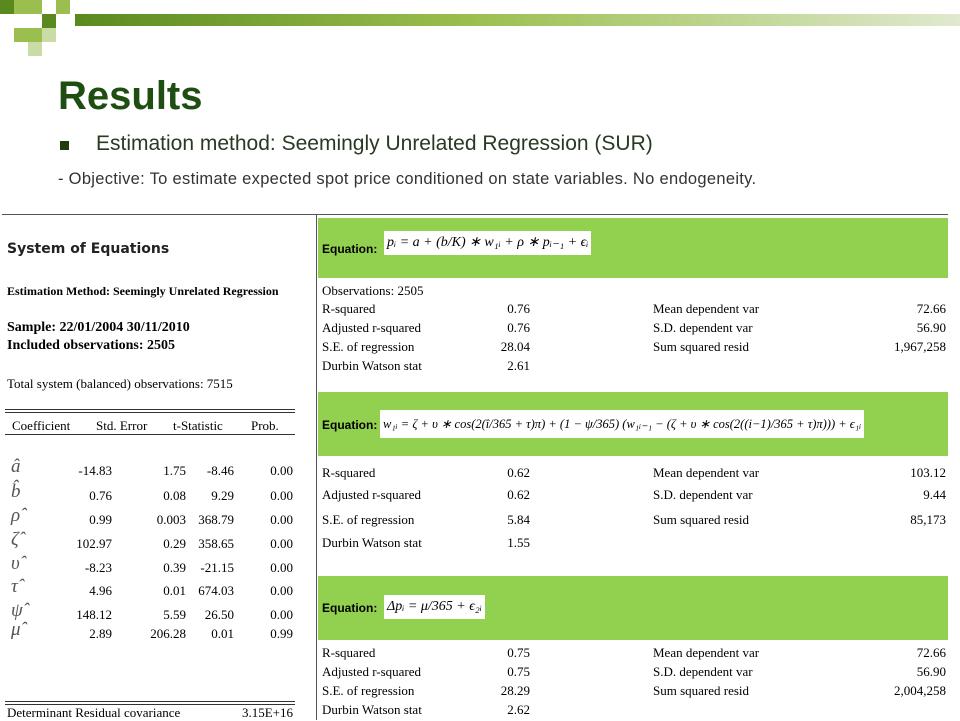 This screenshot has width=960, height=721. Describe the element at coordinates (100, 495) in the screenshot. I see `coef-value: 0.76` at that location.